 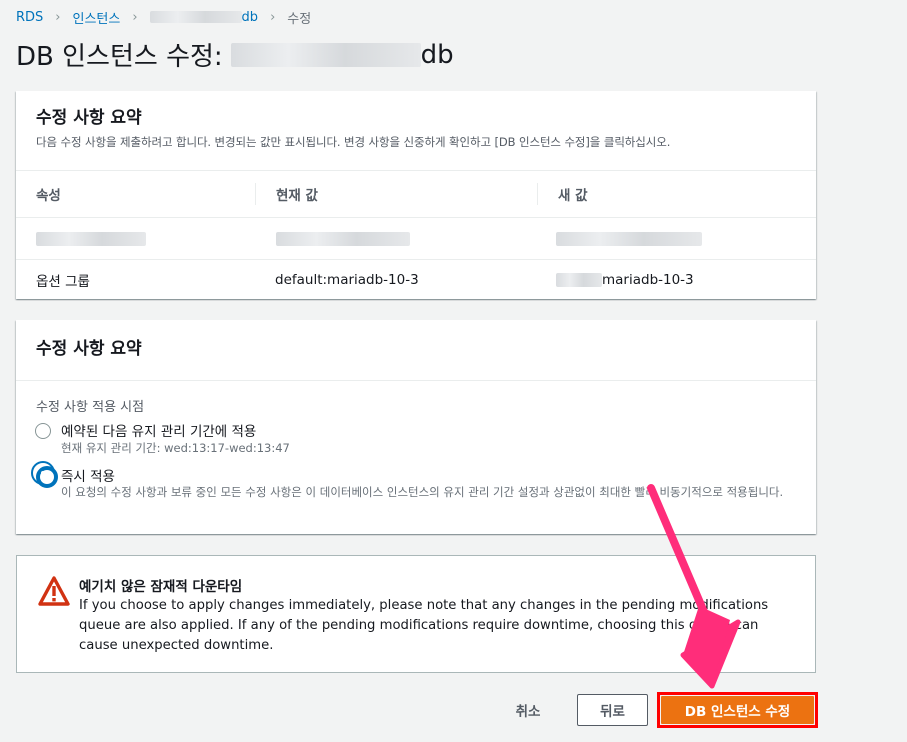 What do you see at coordinates (416, 238) in the screenshot?
I see `table-row` at bounding box center [416, 238].